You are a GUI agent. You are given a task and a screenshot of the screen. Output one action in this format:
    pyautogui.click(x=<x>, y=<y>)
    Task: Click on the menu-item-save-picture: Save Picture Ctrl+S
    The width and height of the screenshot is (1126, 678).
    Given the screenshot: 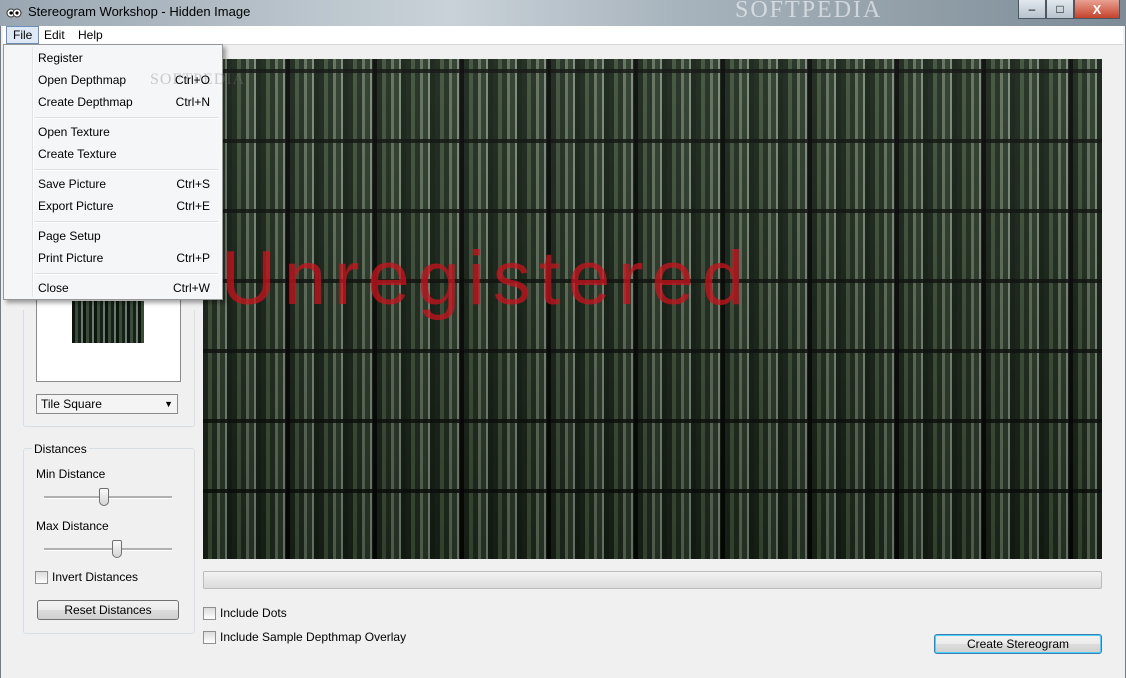 What is the action you would take?
    pyautogui.click(x=124, y=184)
    